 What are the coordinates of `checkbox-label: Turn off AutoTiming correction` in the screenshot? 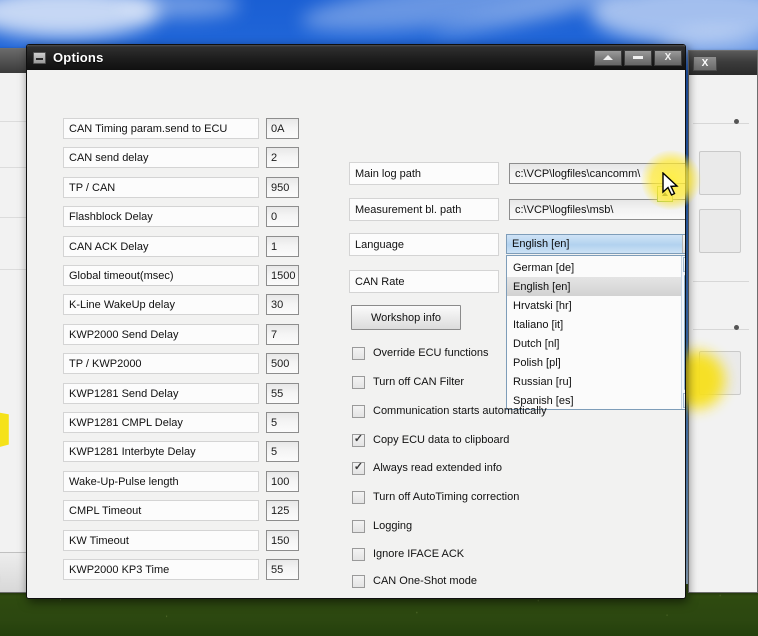 It's located at (446, 497).